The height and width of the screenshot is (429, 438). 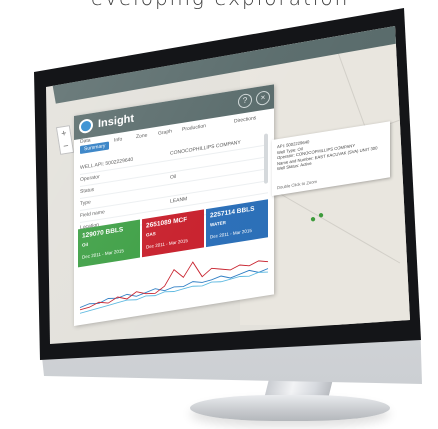 I want to click on help-button: ?, so click(x=245, y=101).